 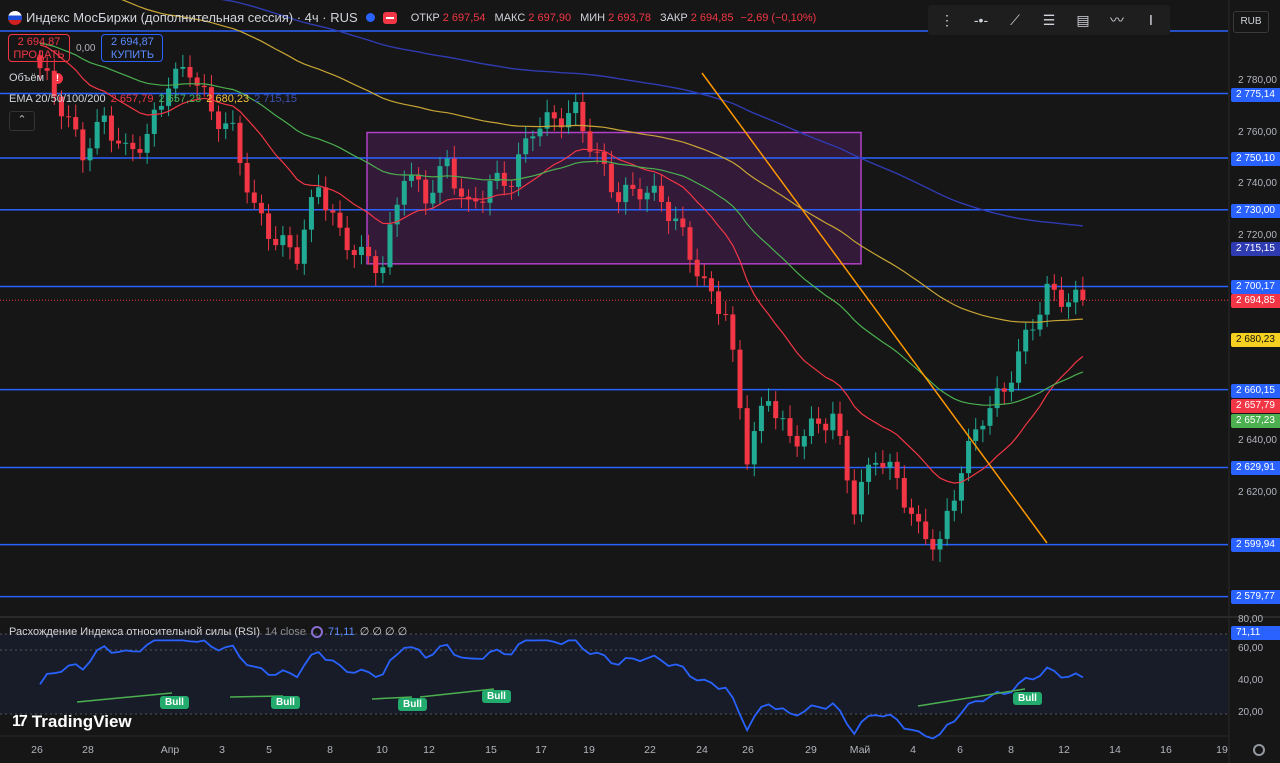 What do you see at coordinates (37, 750) in the screenshot?
I see `time-label: 26` at bounding box center [37, 750].